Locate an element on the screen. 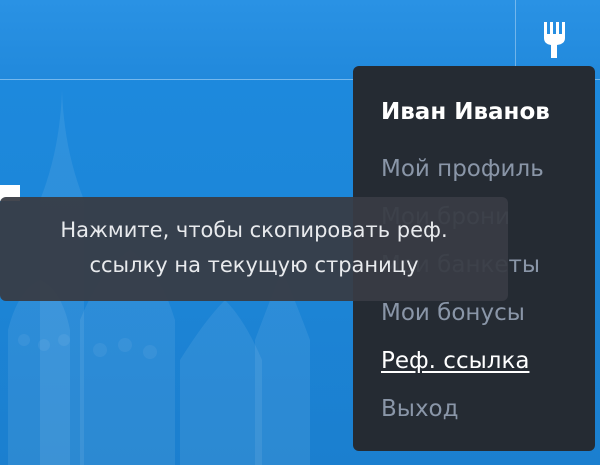  menu-item-logout: Выход is located at coordinates (488, 409).